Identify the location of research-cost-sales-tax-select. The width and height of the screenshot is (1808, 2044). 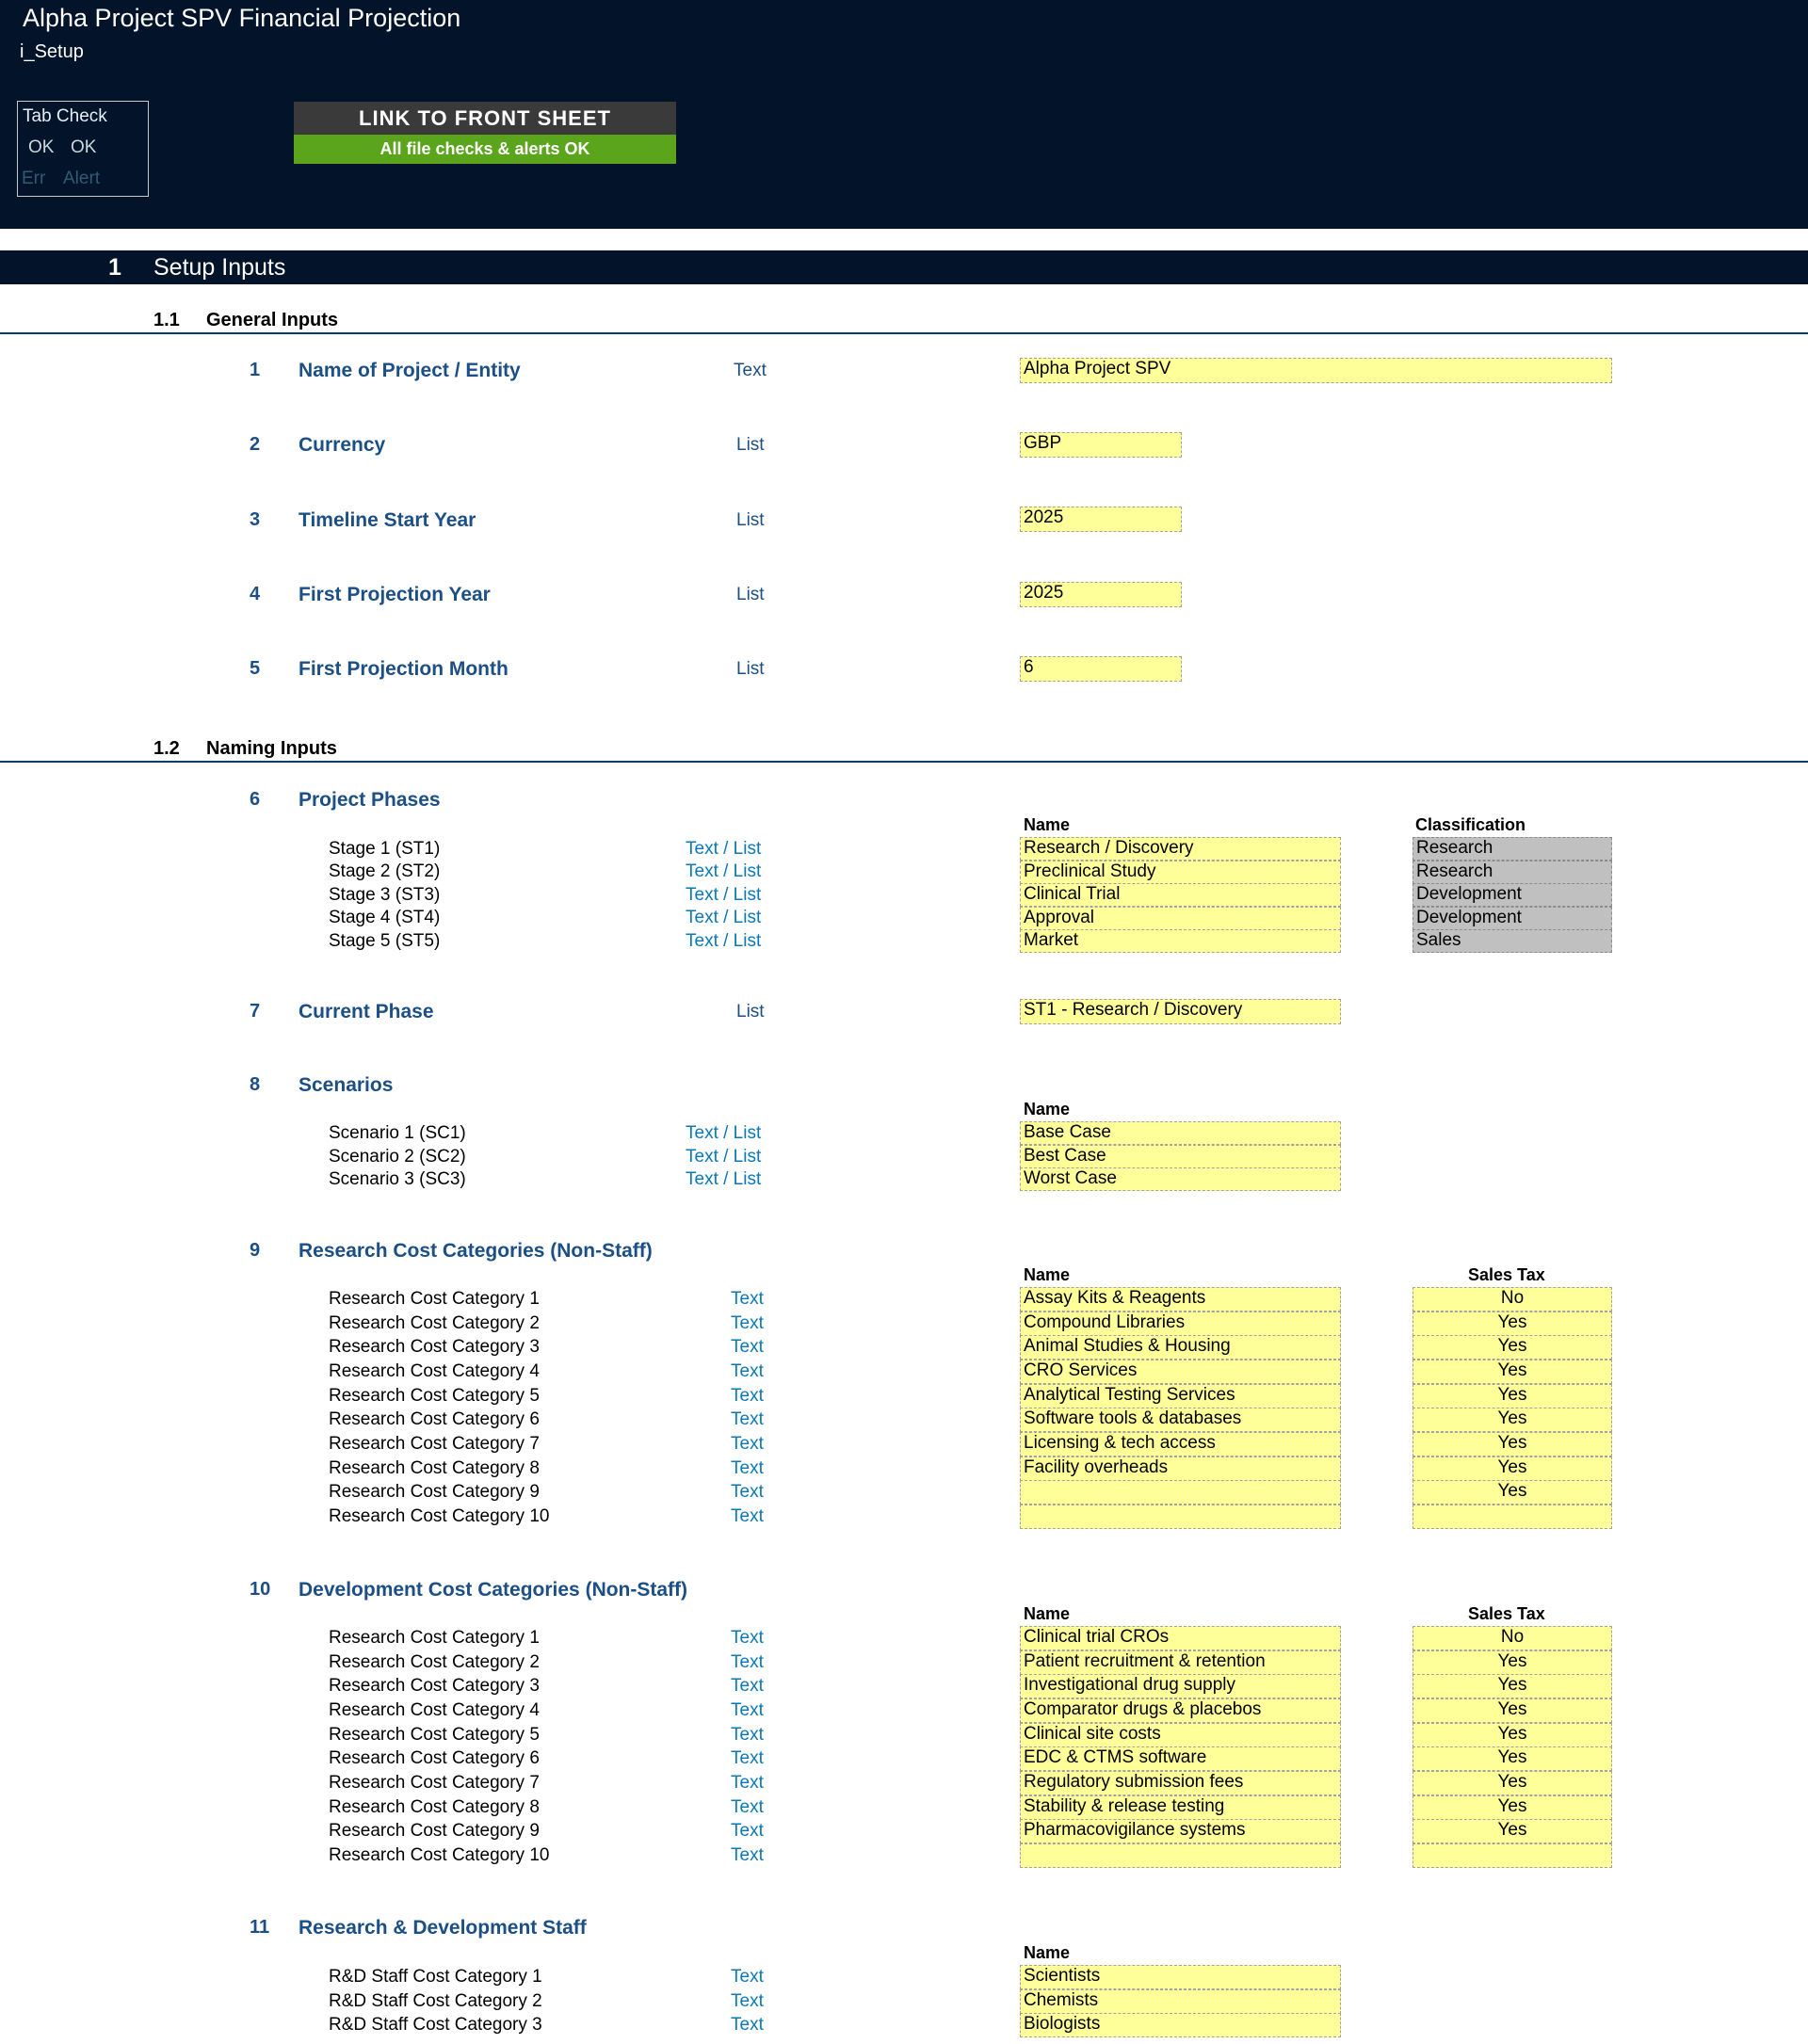
(1512, 1517).